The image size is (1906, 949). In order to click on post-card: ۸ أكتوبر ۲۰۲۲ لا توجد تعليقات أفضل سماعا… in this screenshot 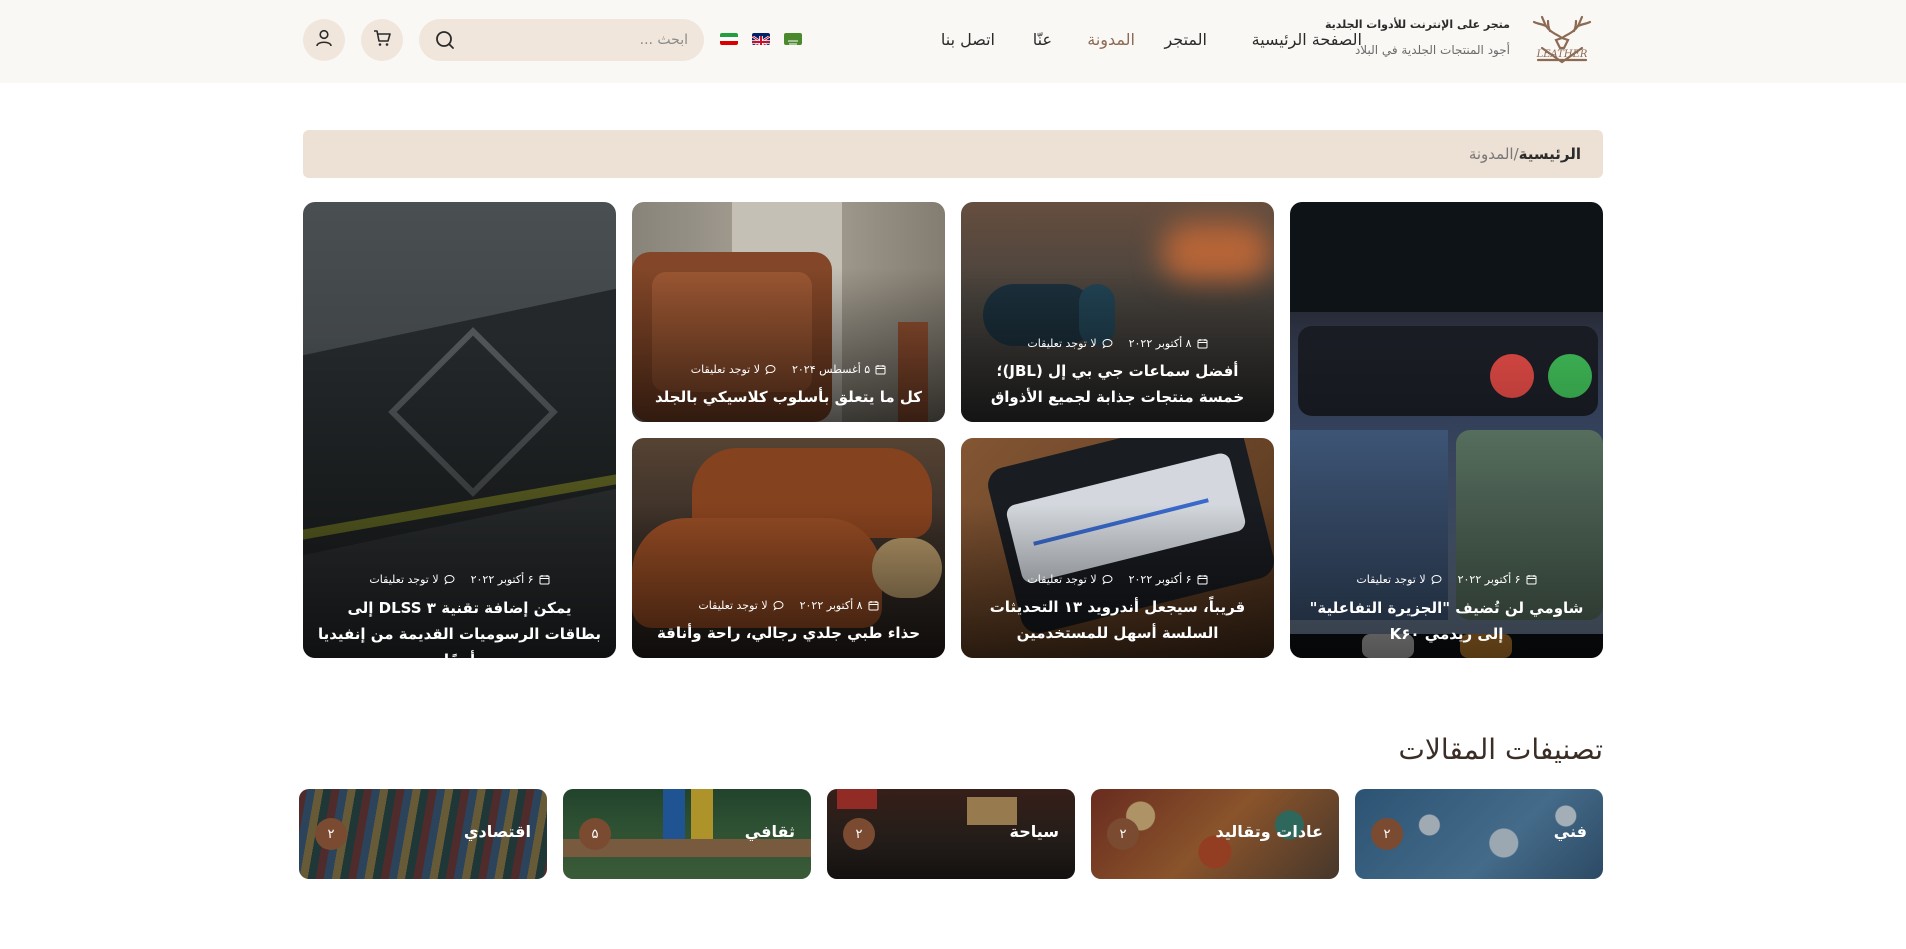, I will do `click(1117, 312)`.